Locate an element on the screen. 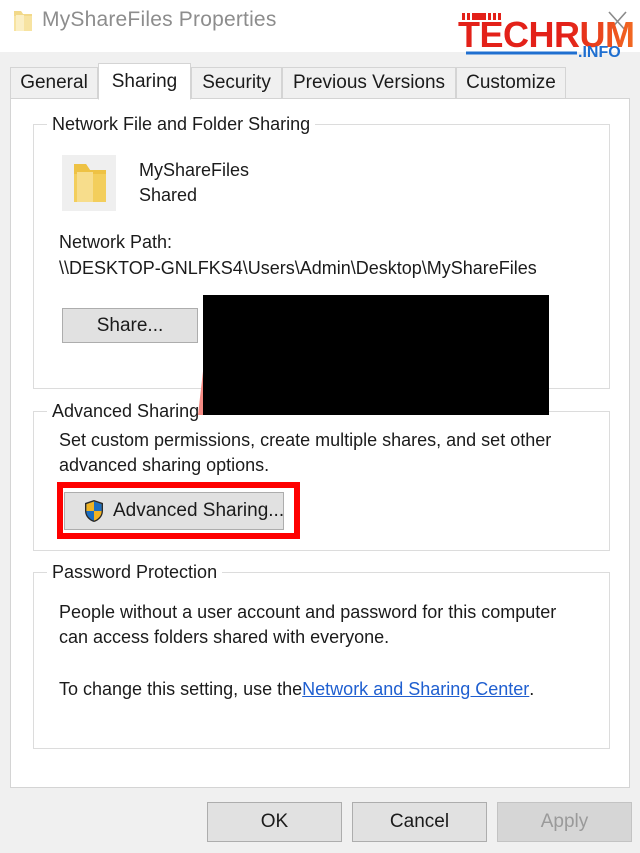 Image resolution: width=640 pixels, height=853 pixels. tab-security: Security is located at coordinates (236, 83).